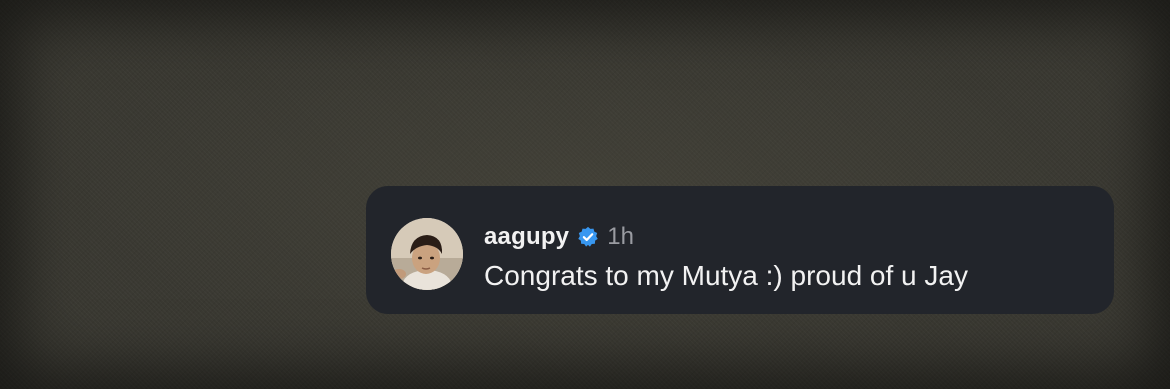  I want to click on avatar-photo-icon, so click(427, 254).